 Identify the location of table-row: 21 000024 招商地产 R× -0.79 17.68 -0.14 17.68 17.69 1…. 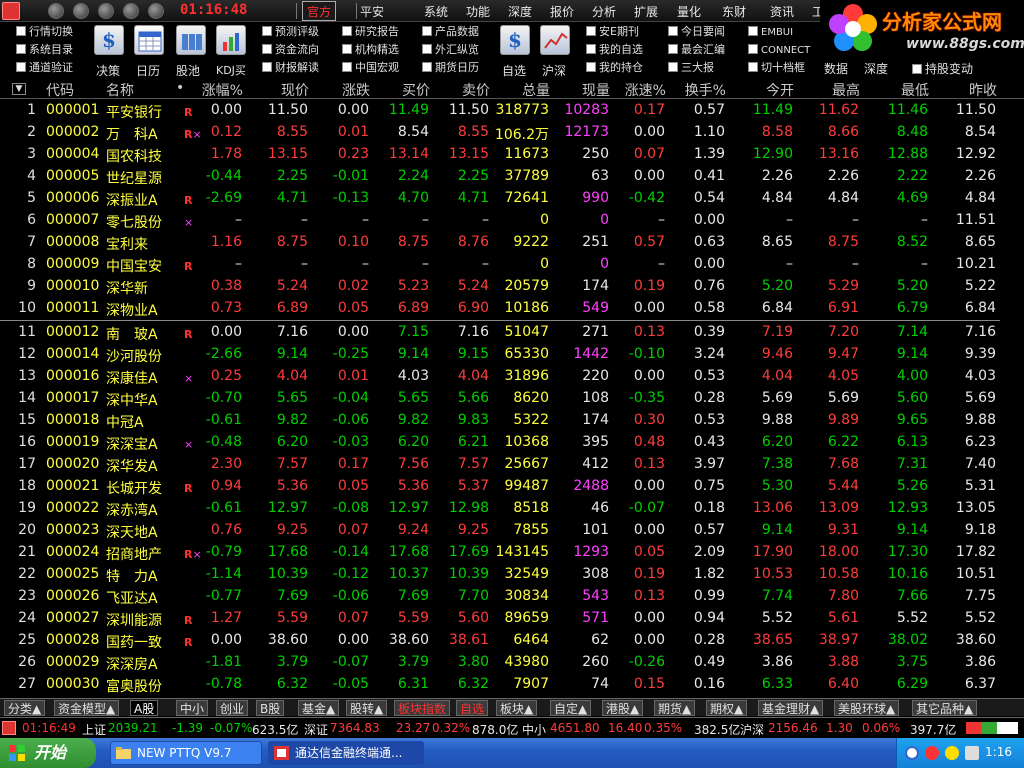
(512, 553).